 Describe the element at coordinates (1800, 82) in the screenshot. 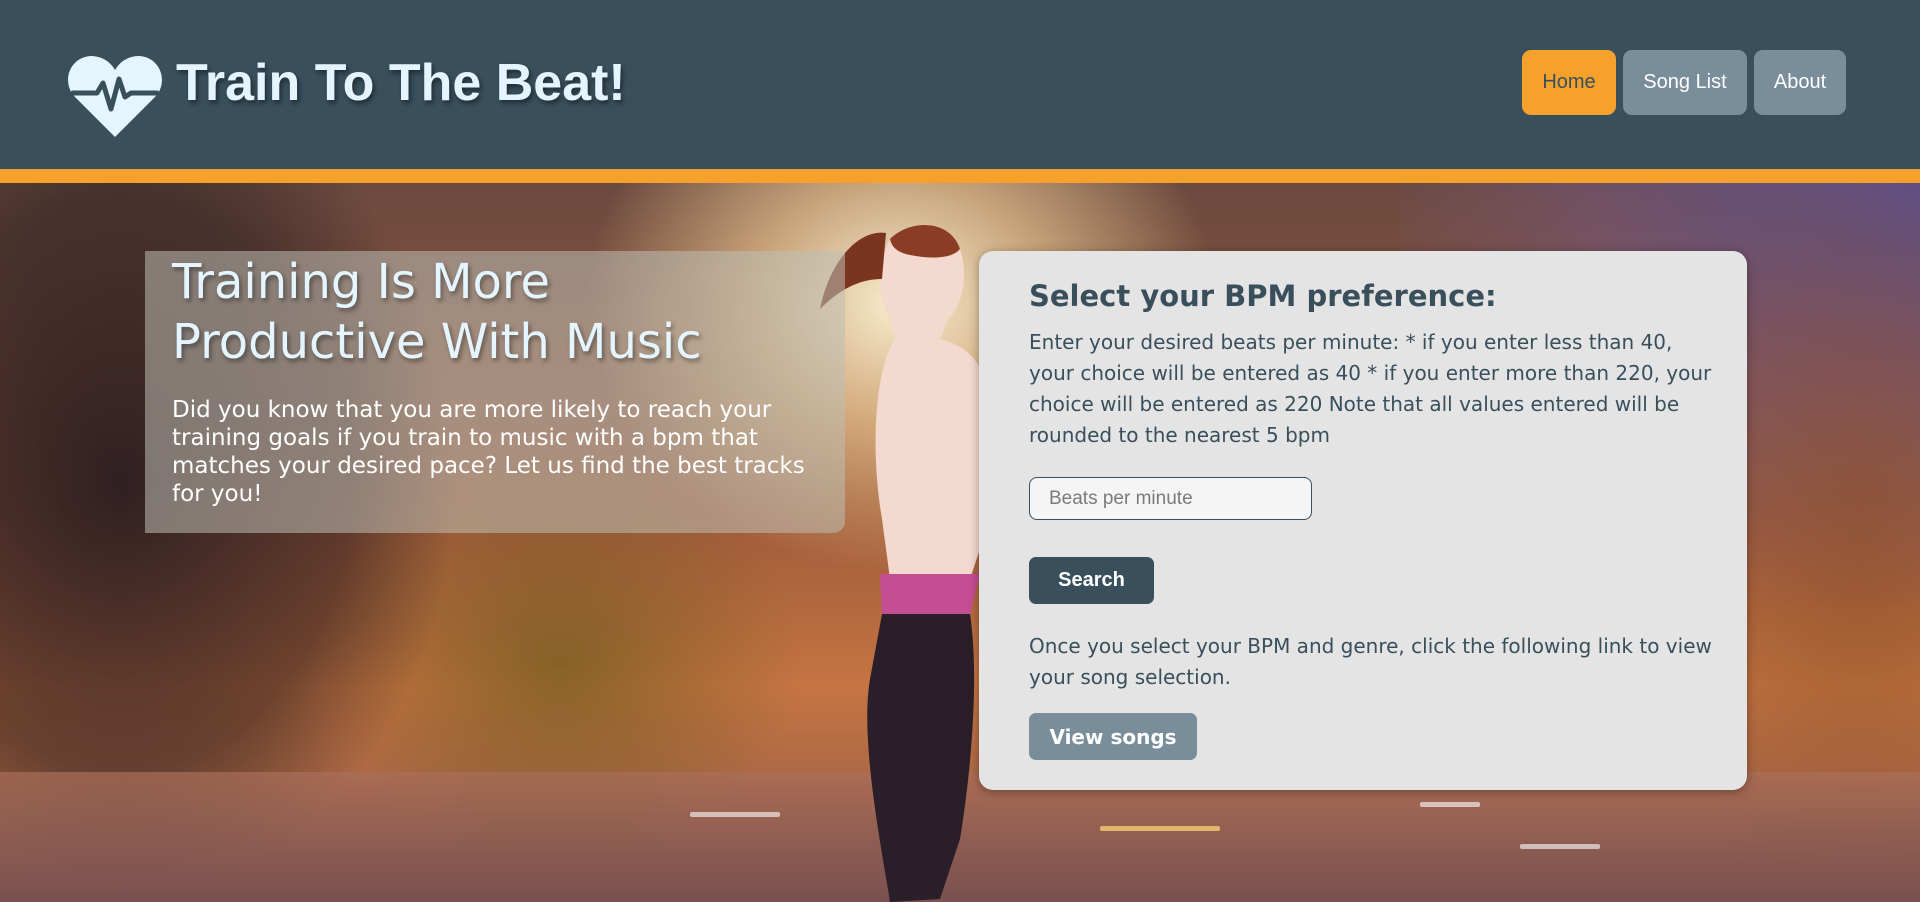

I see `nav-about-button: About` at that location.